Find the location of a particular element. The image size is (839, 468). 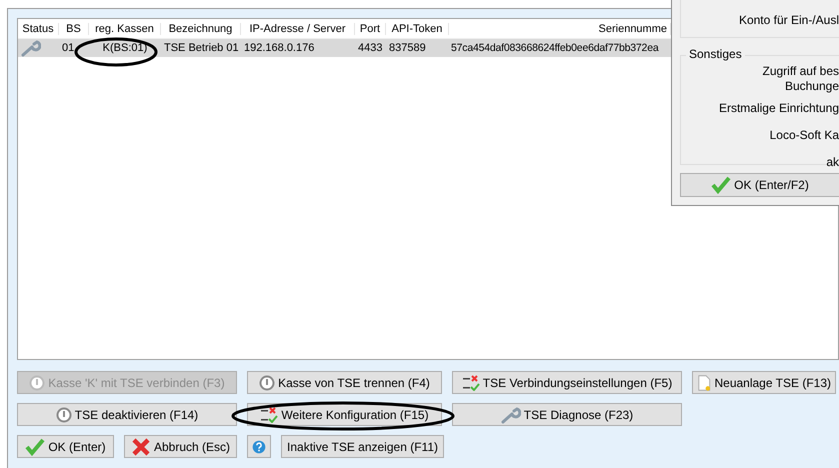

table-cell-text: 192.168.0.176 is located at coordinates (279, 48).